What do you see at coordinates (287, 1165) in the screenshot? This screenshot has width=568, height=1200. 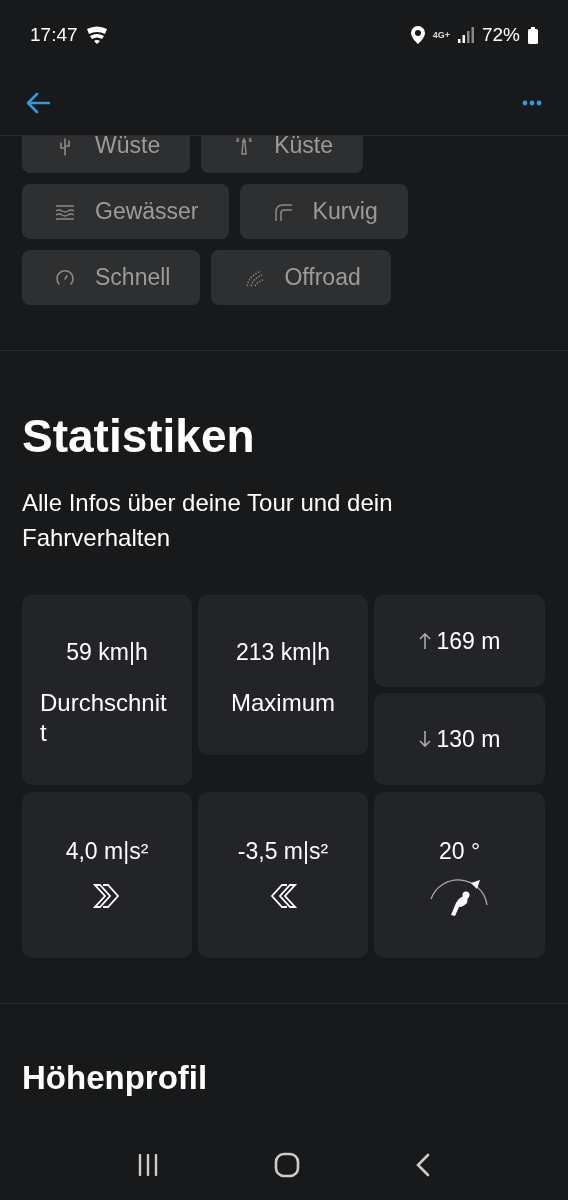 I see `home-icon` at bounding box center [287, 1165].